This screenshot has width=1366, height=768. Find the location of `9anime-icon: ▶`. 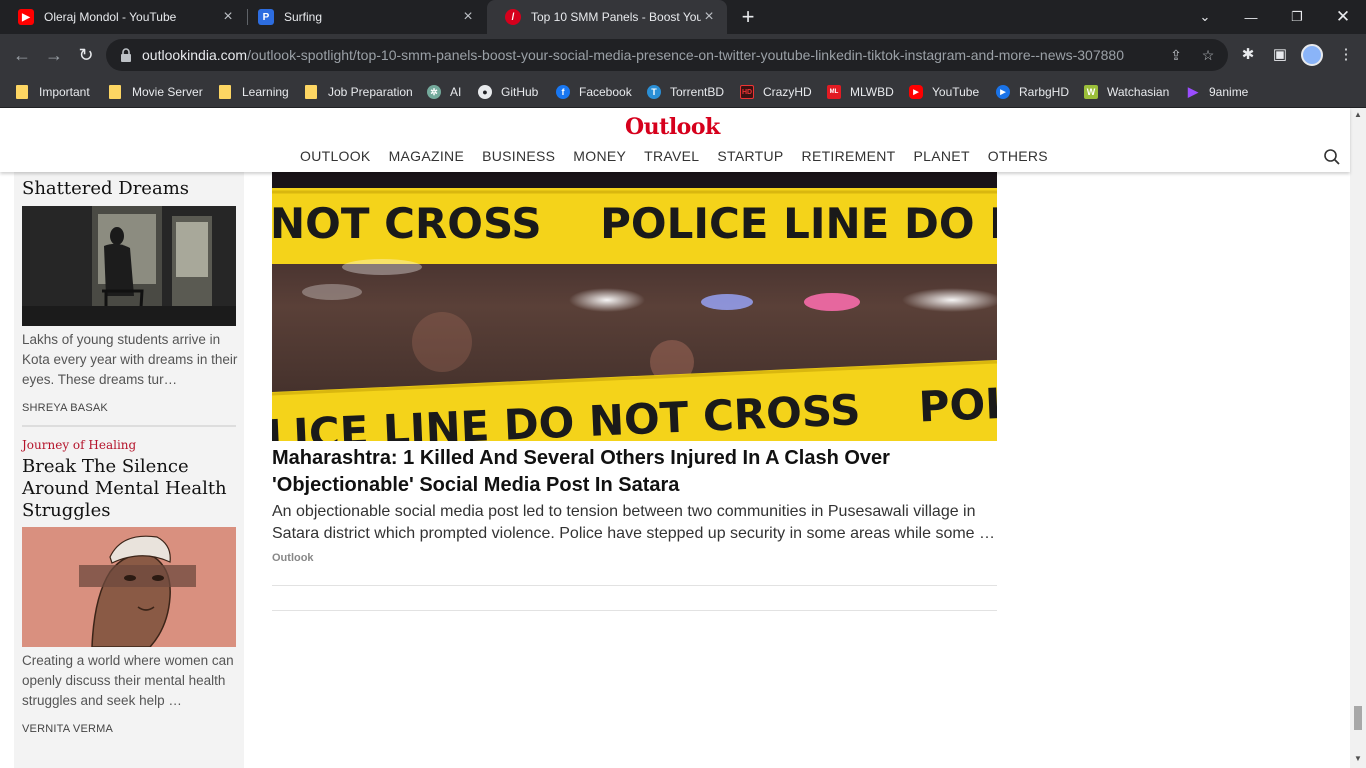

9anime-icon: ▶ is located at coordinates (1193, 91).